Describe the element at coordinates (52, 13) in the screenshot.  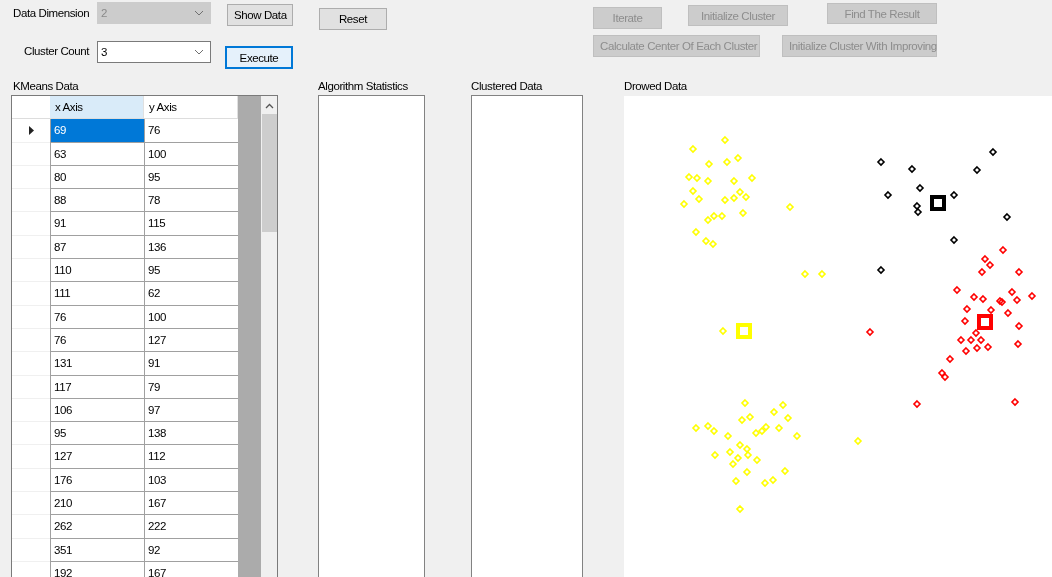
I see `field-label: Data Dimension` at that location.